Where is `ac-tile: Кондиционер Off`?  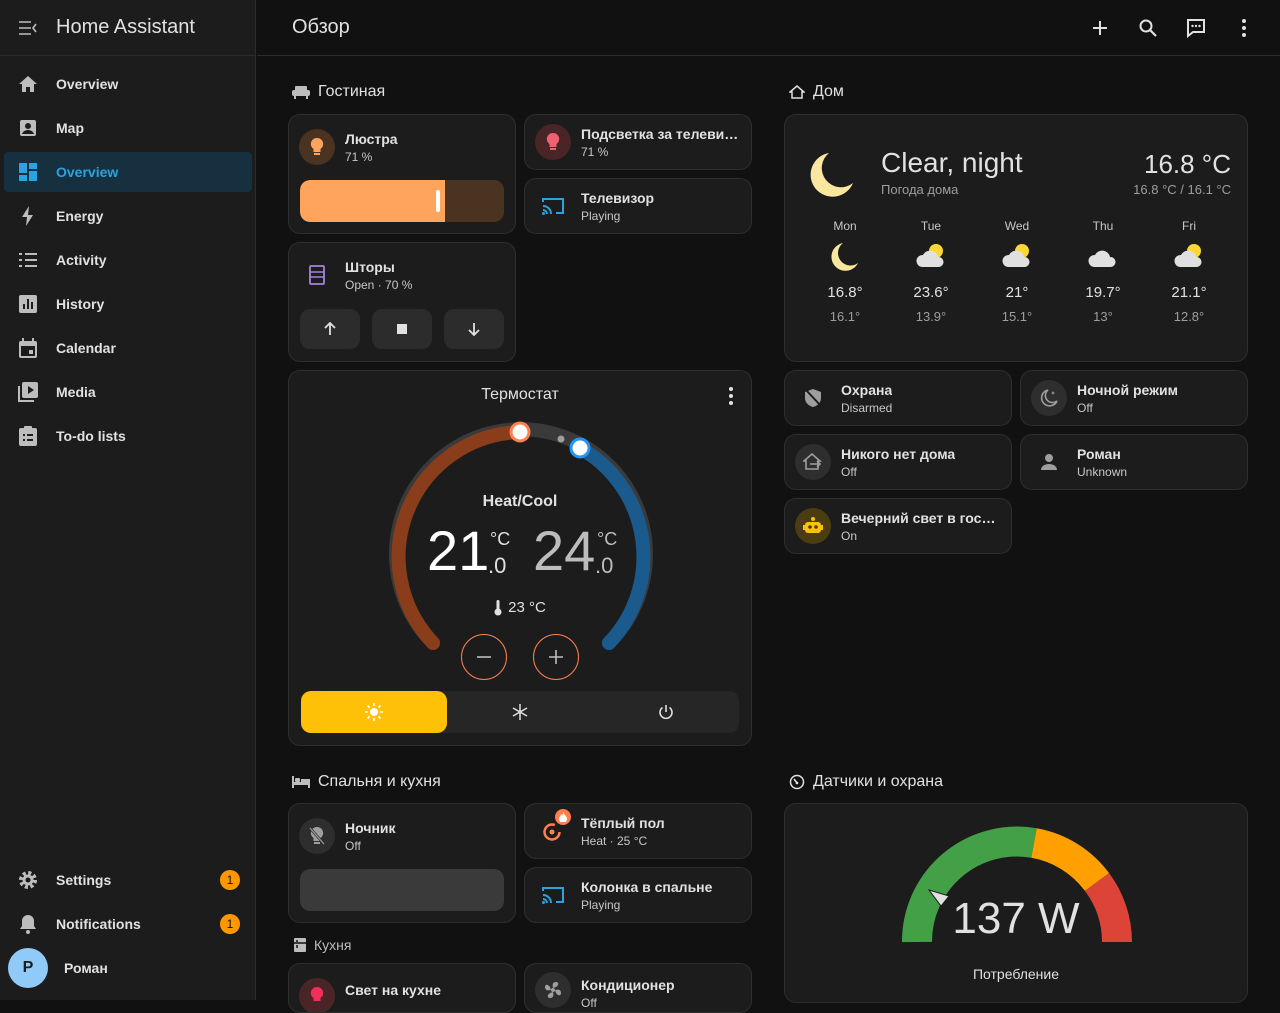
ac-tile: Кондиционер Off is located at coordinates (638, 988).